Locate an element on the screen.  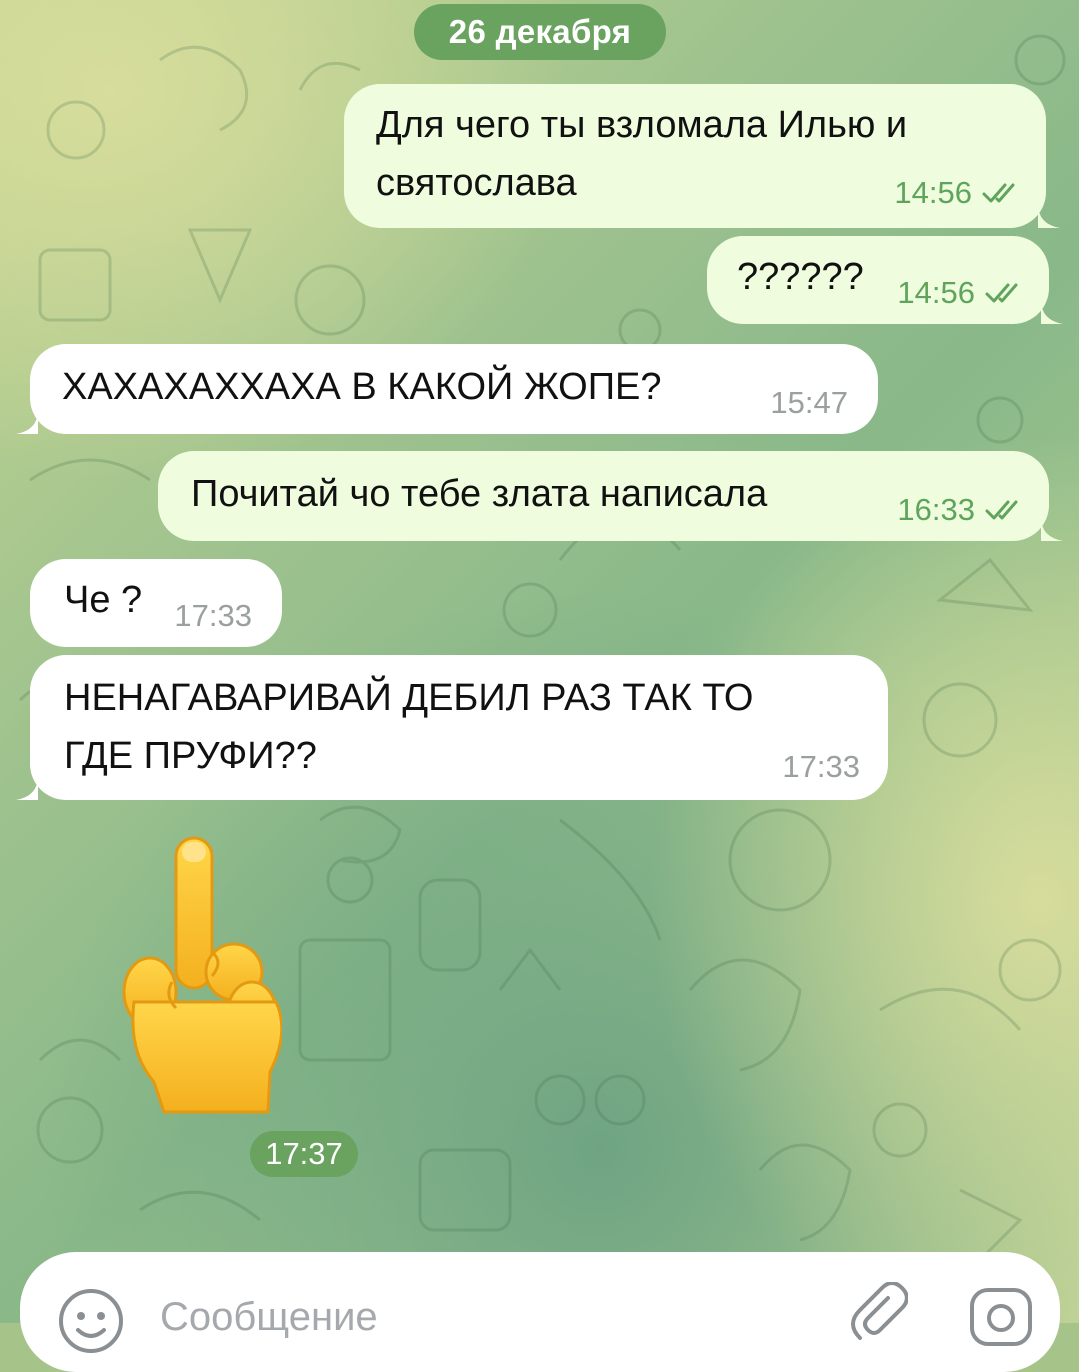
message-text: ГДЕ ПРУФИ?? is located at coordinates (190, 756).